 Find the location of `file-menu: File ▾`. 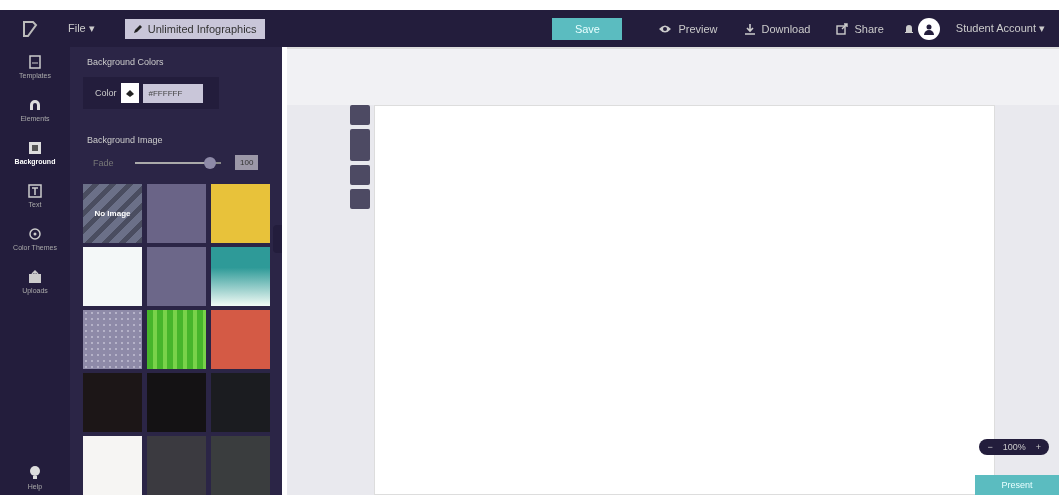

file-menu: File ▾ is located at coordinates (81, 28).